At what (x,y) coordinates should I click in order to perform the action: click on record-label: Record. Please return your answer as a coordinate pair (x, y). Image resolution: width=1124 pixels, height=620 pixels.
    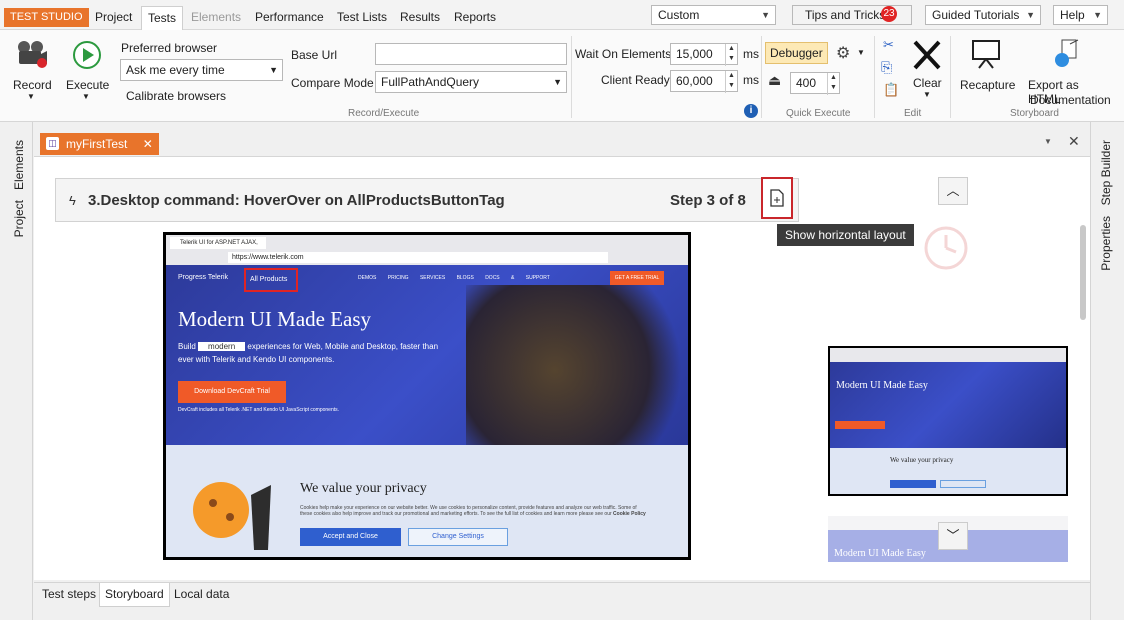
    Looking at the image, I should click on (32, 85).